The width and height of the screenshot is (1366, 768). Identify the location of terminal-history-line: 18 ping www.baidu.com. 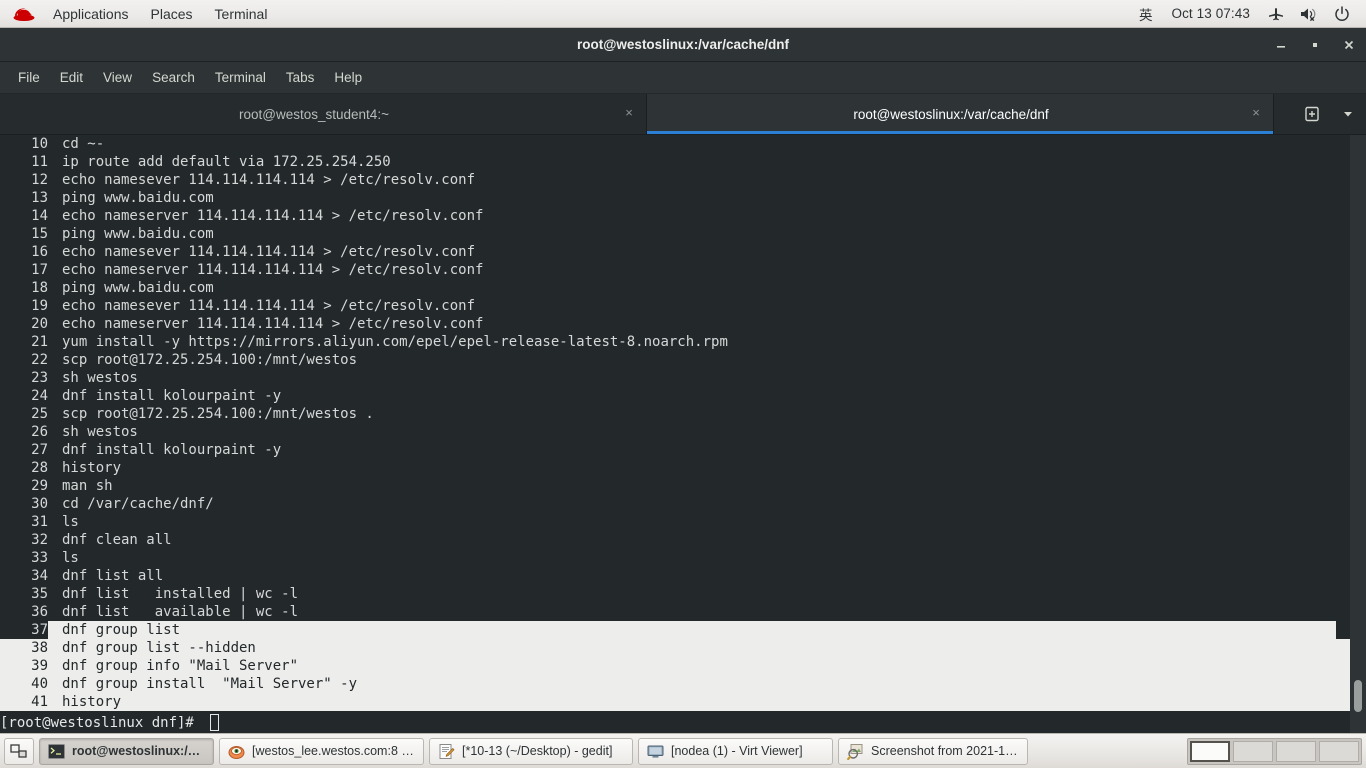
(683, 288).